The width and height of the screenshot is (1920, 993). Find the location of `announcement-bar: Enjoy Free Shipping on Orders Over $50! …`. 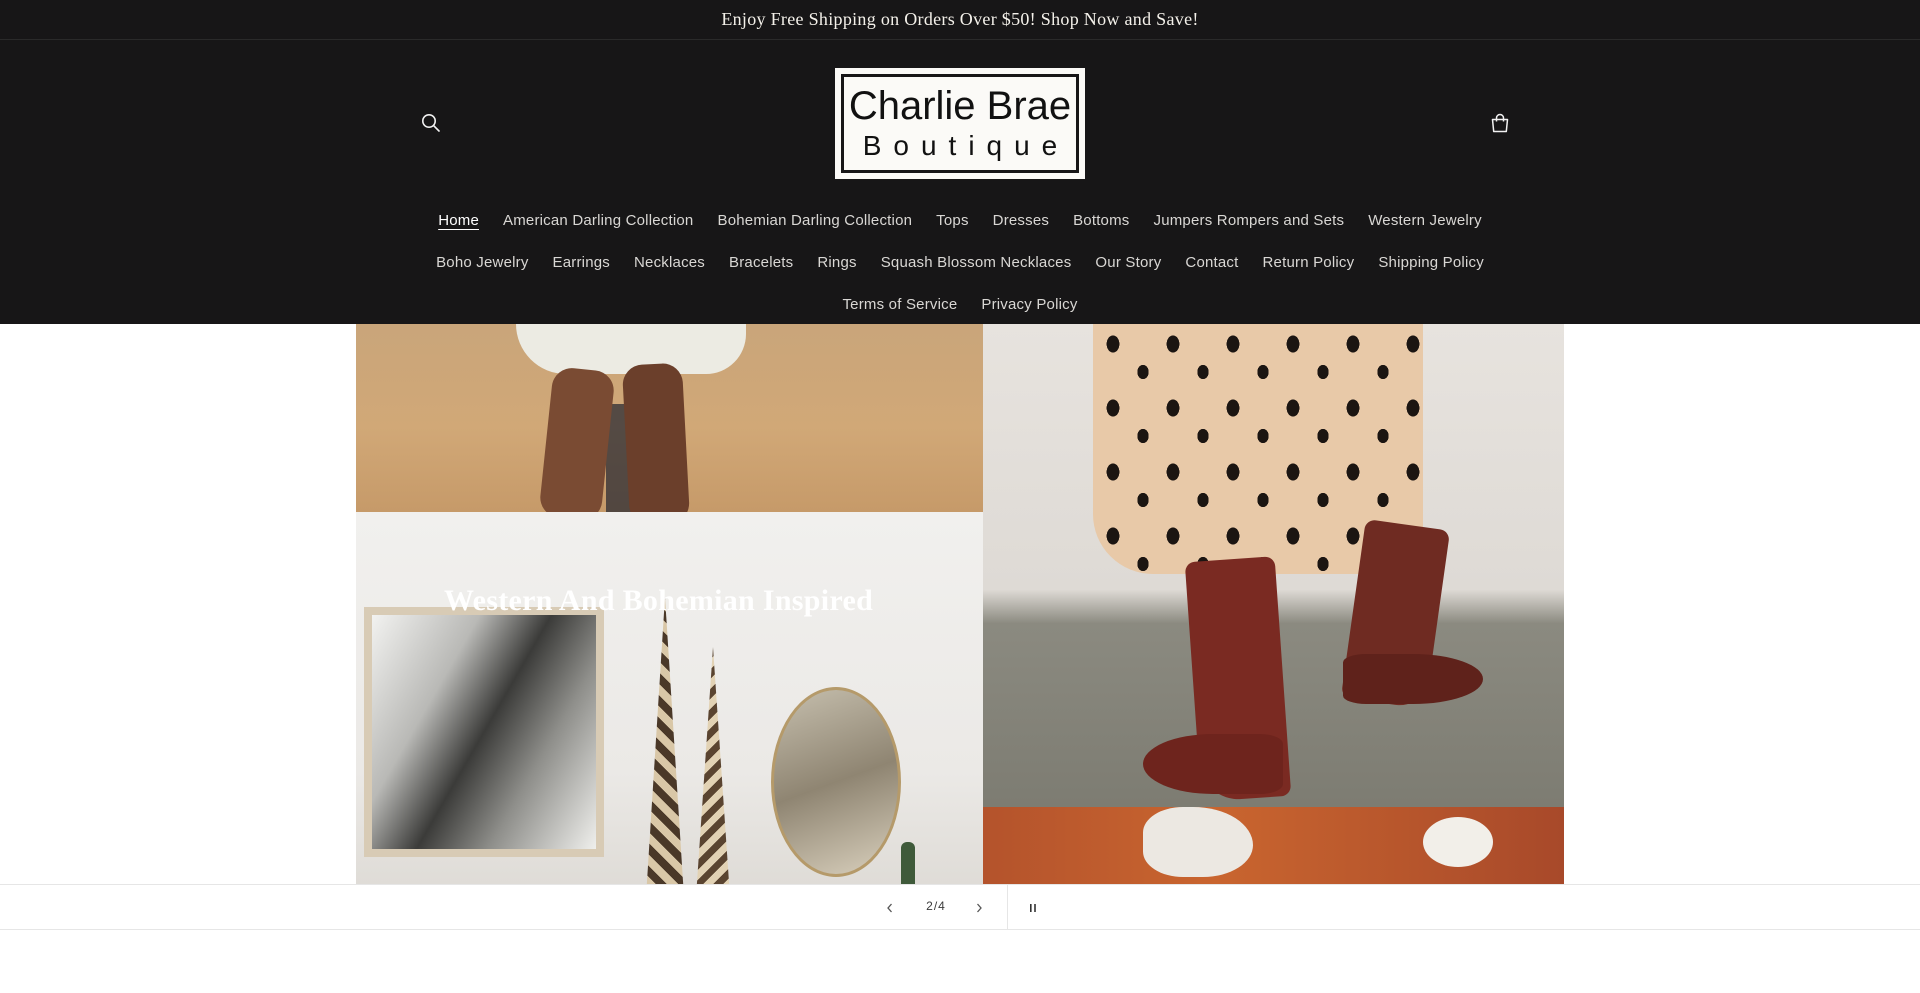

announcement-bar: Enjoy Free Shipping on Orders Over $50! … is located at coordinates (960, 20).